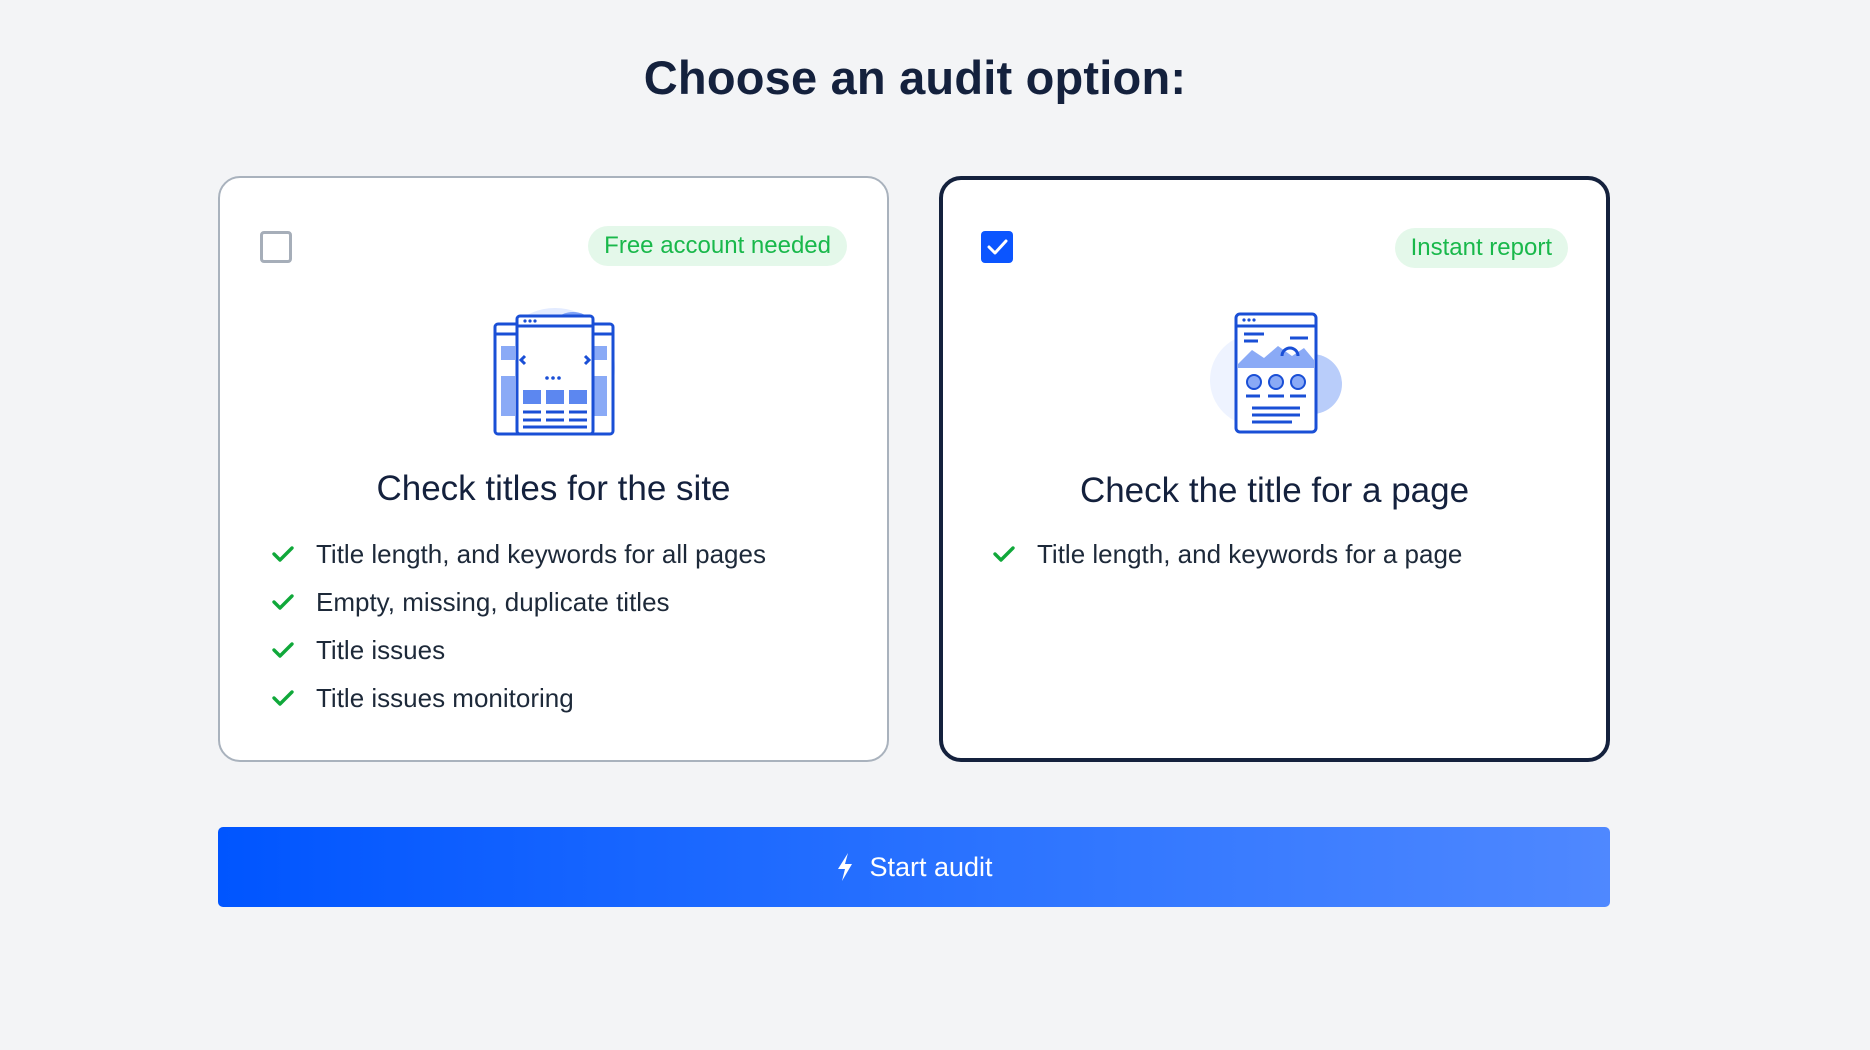 The width and height of the screenshot is (1870, 1050). Describe the element at coordinates (1274, 373) in the screenshot. I see `single-page-illustration-icon` at that location.